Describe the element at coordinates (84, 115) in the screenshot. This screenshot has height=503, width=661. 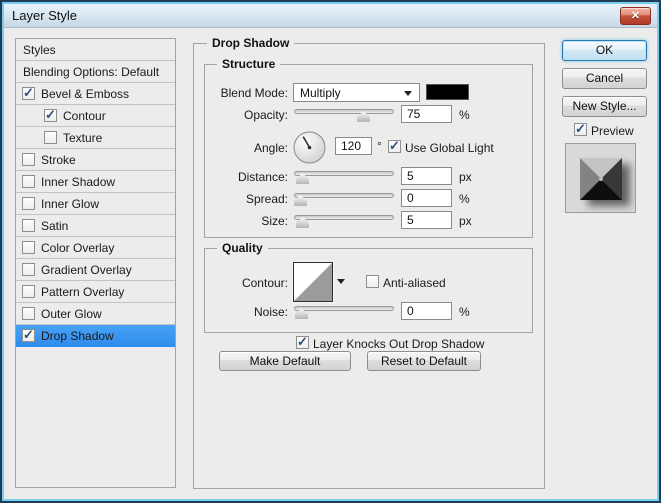
I see `sidebar-item-label: Contour` at that location.